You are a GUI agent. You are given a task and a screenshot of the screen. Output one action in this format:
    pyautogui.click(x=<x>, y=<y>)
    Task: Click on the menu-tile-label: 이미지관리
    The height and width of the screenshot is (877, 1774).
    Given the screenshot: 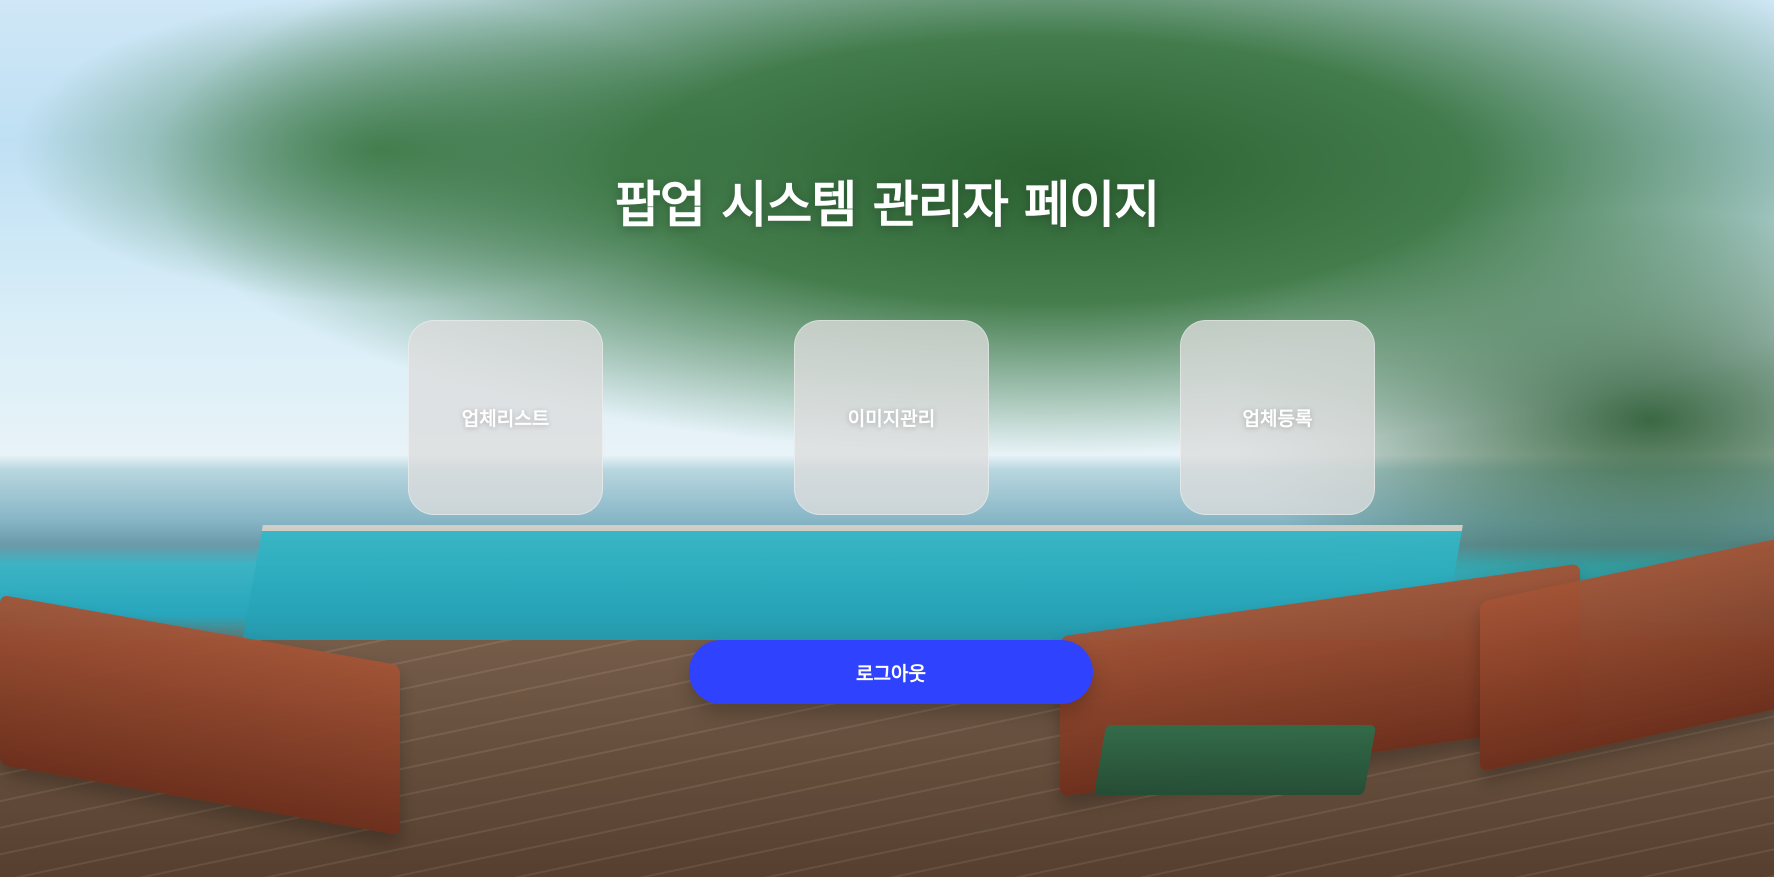 What is the action you would take?
    pyautogui.click(x=891, y=419)
    